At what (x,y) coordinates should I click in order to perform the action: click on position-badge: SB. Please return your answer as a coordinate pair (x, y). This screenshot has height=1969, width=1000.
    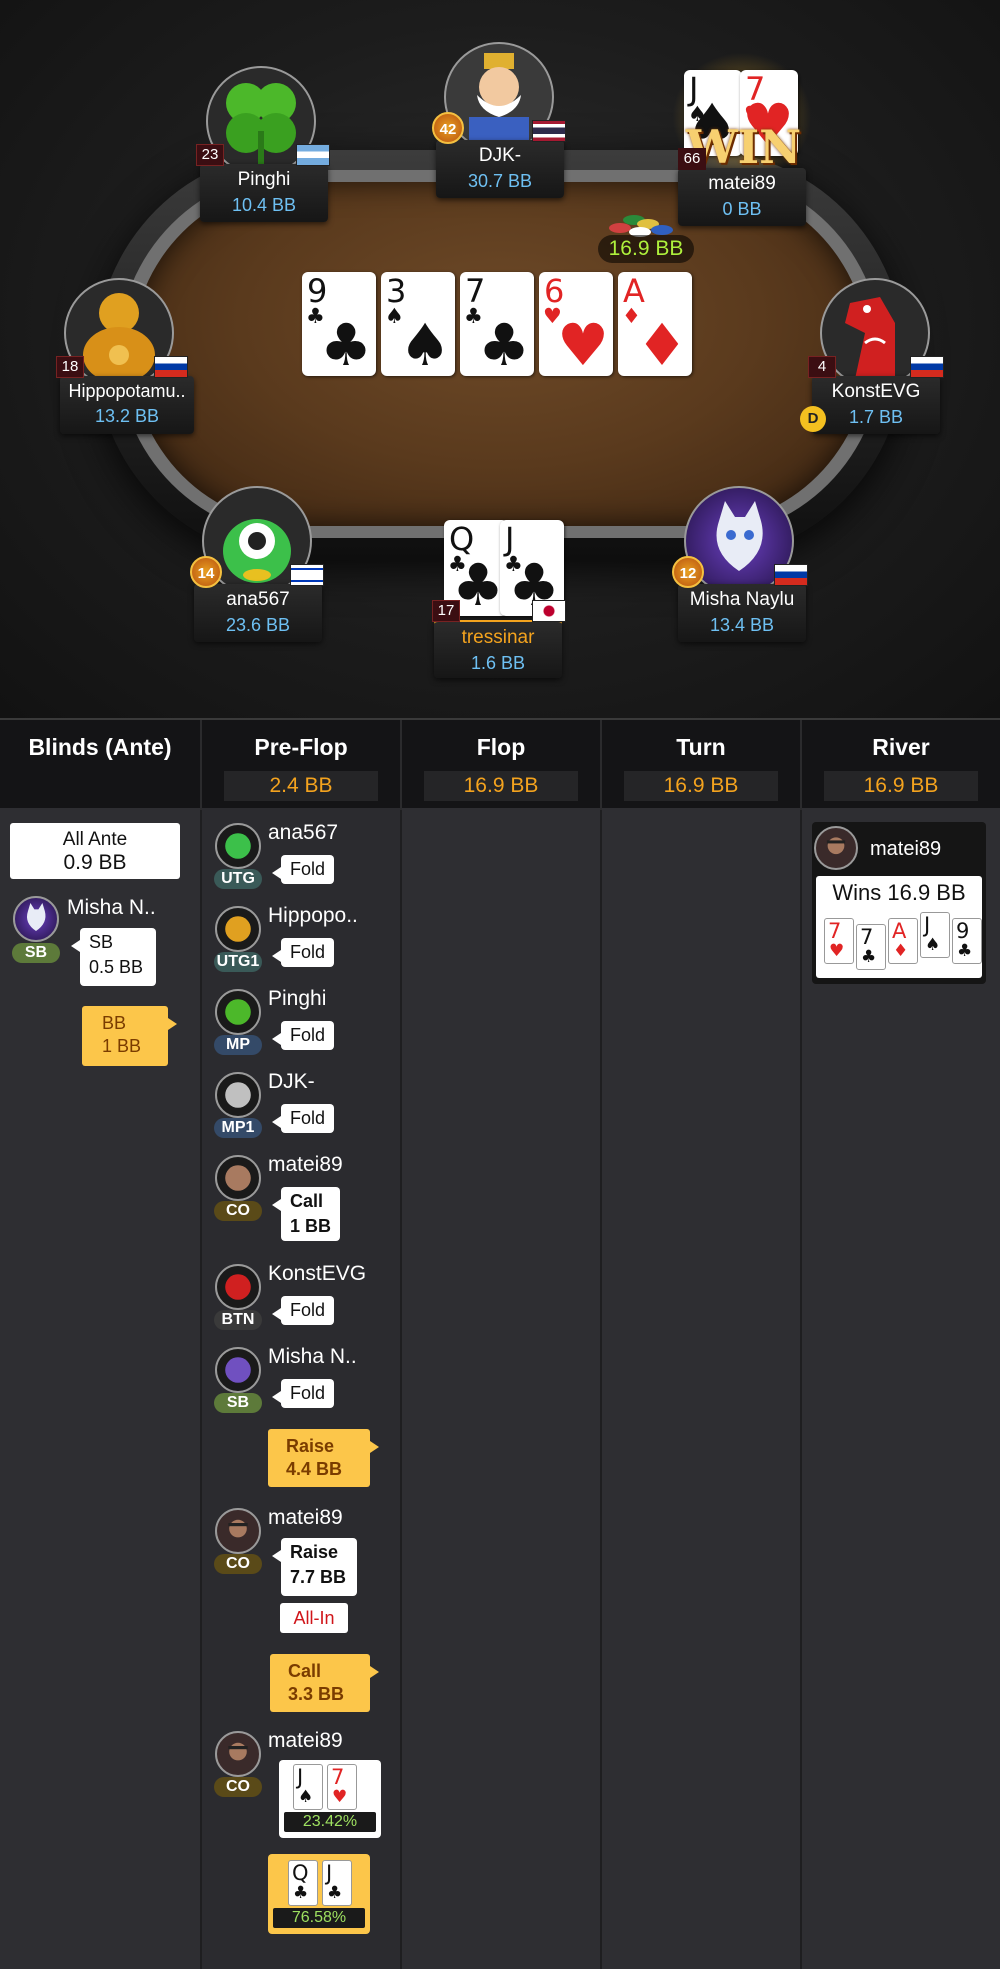
    Looking at the image, I should click on (238, 1403).